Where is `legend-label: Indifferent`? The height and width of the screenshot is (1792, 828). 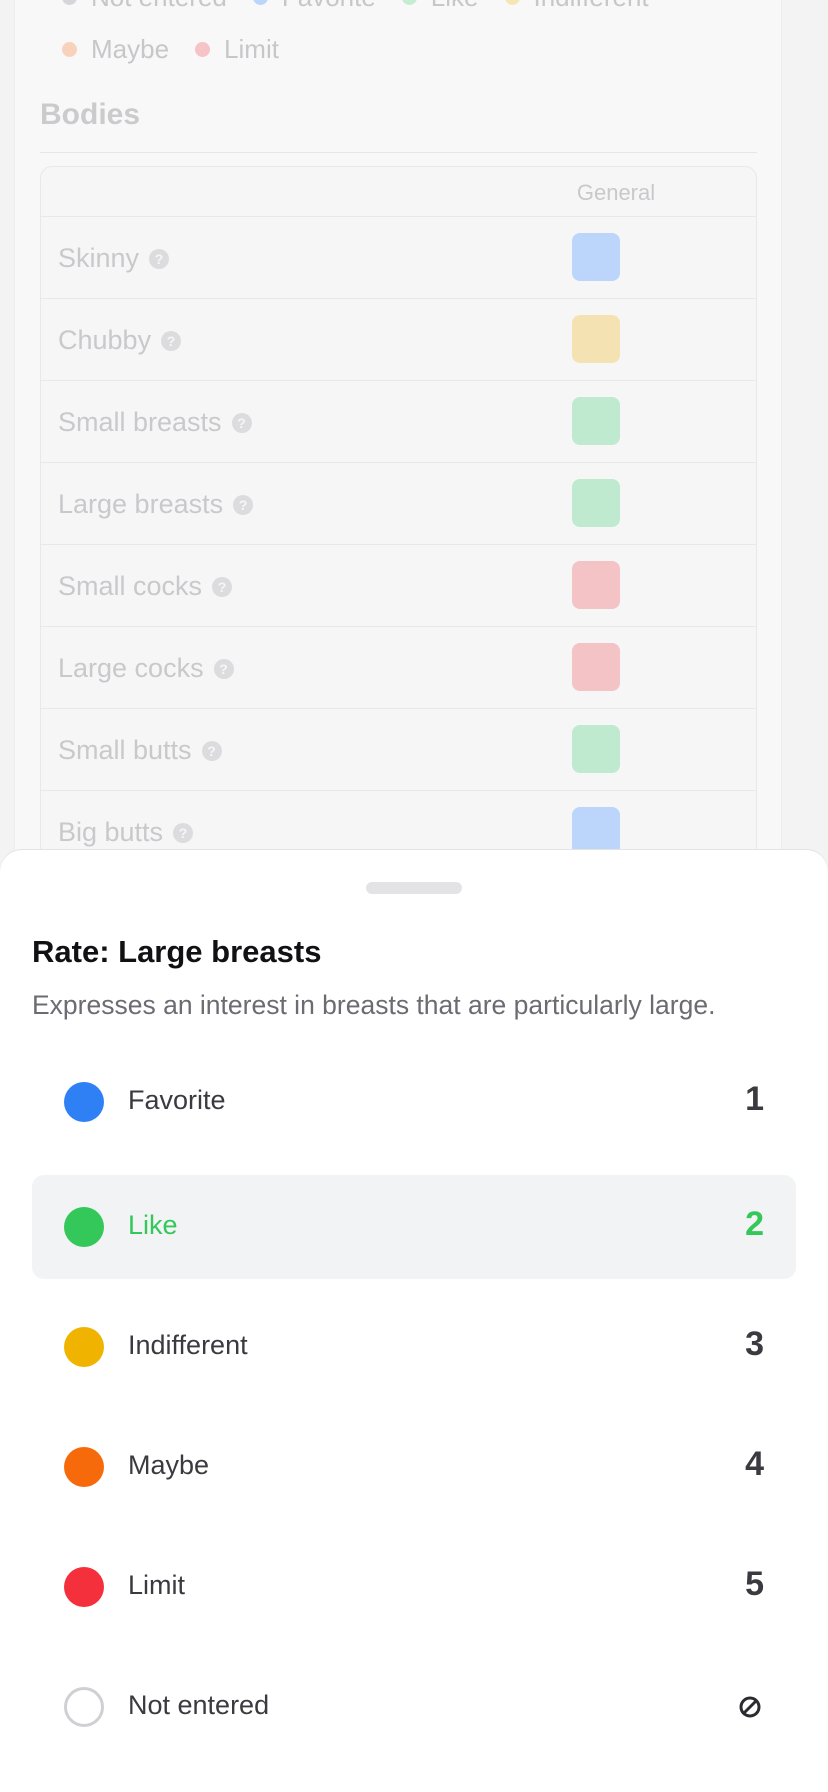 legend-label: Indifferent is located at coordinates (591, 6).